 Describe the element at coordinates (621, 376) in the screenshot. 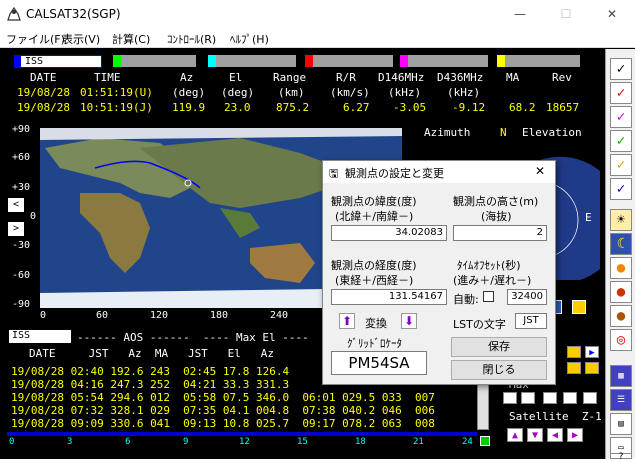

I see `grid-icon: ▦` at that location.